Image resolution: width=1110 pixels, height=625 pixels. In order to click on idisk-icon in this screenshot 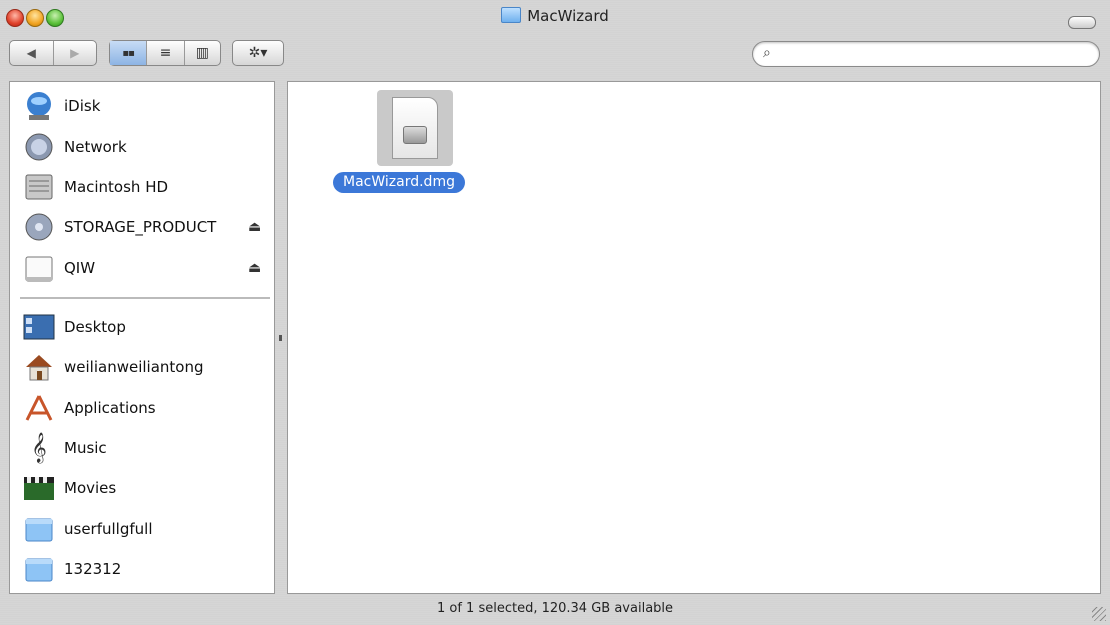, I will do `click(39, 106)`.